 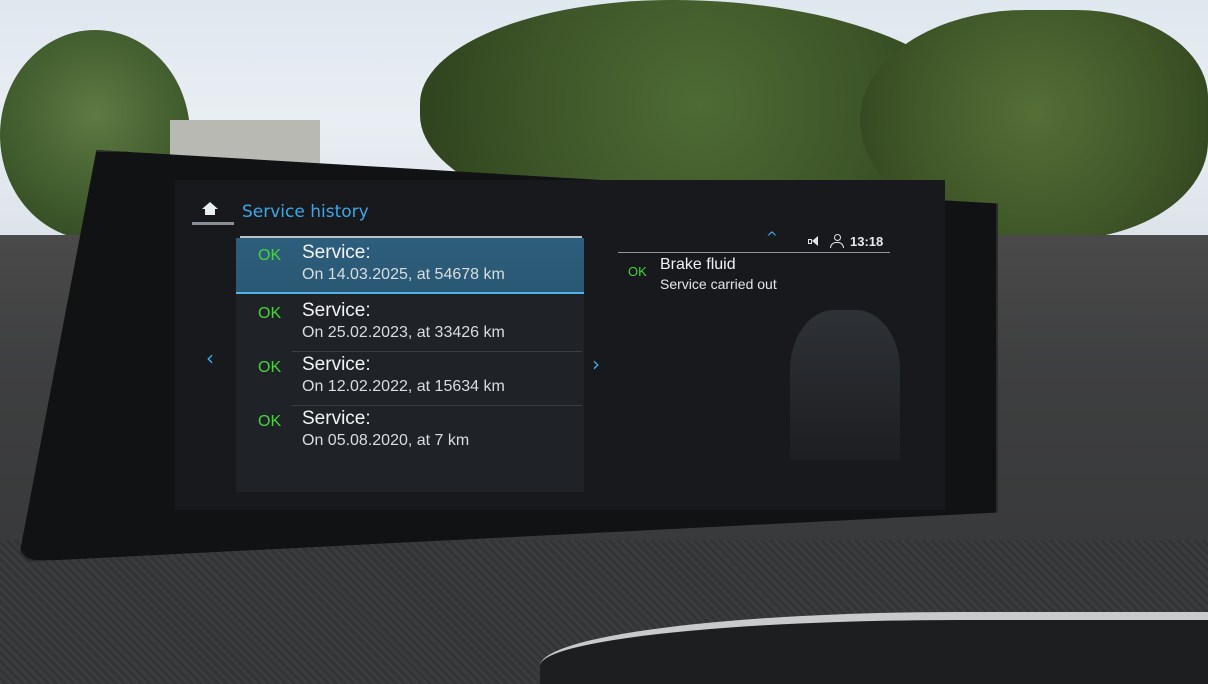 I want to click on list-item: OK Service: On 14.03.2025, at 54678 km, so click(x=410, y=266).